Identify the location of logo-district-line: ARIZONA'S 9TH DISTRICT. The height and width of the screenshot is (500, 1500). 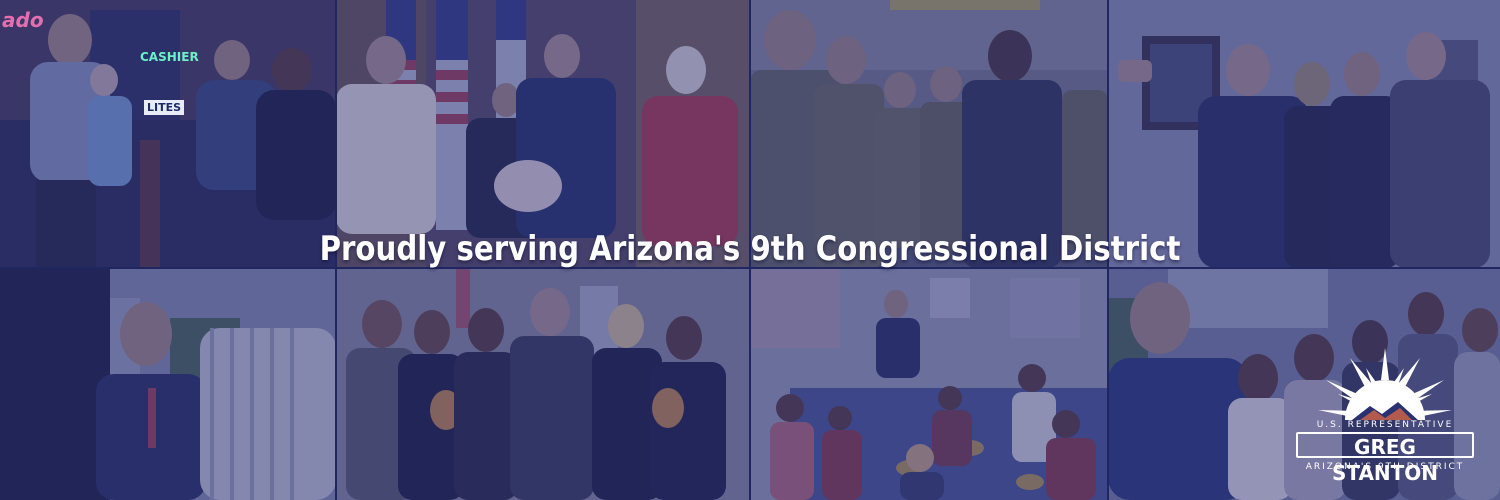
(1385, 467).